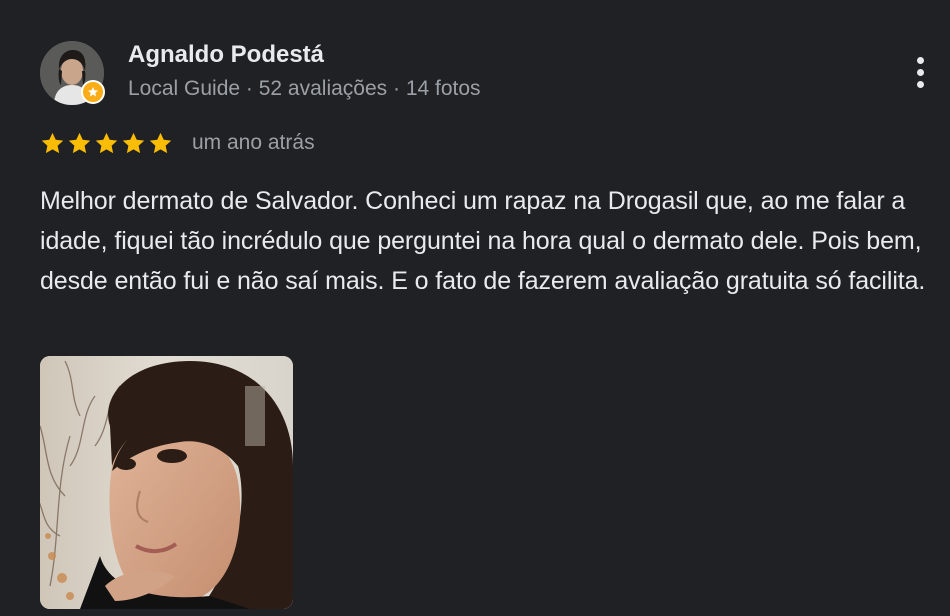 The height and width of the screenshot is (616, 950). Describe the element at coordinates (226, 55) in the screenshot. I see `author-name: Agnaldo Podestá` at that location.